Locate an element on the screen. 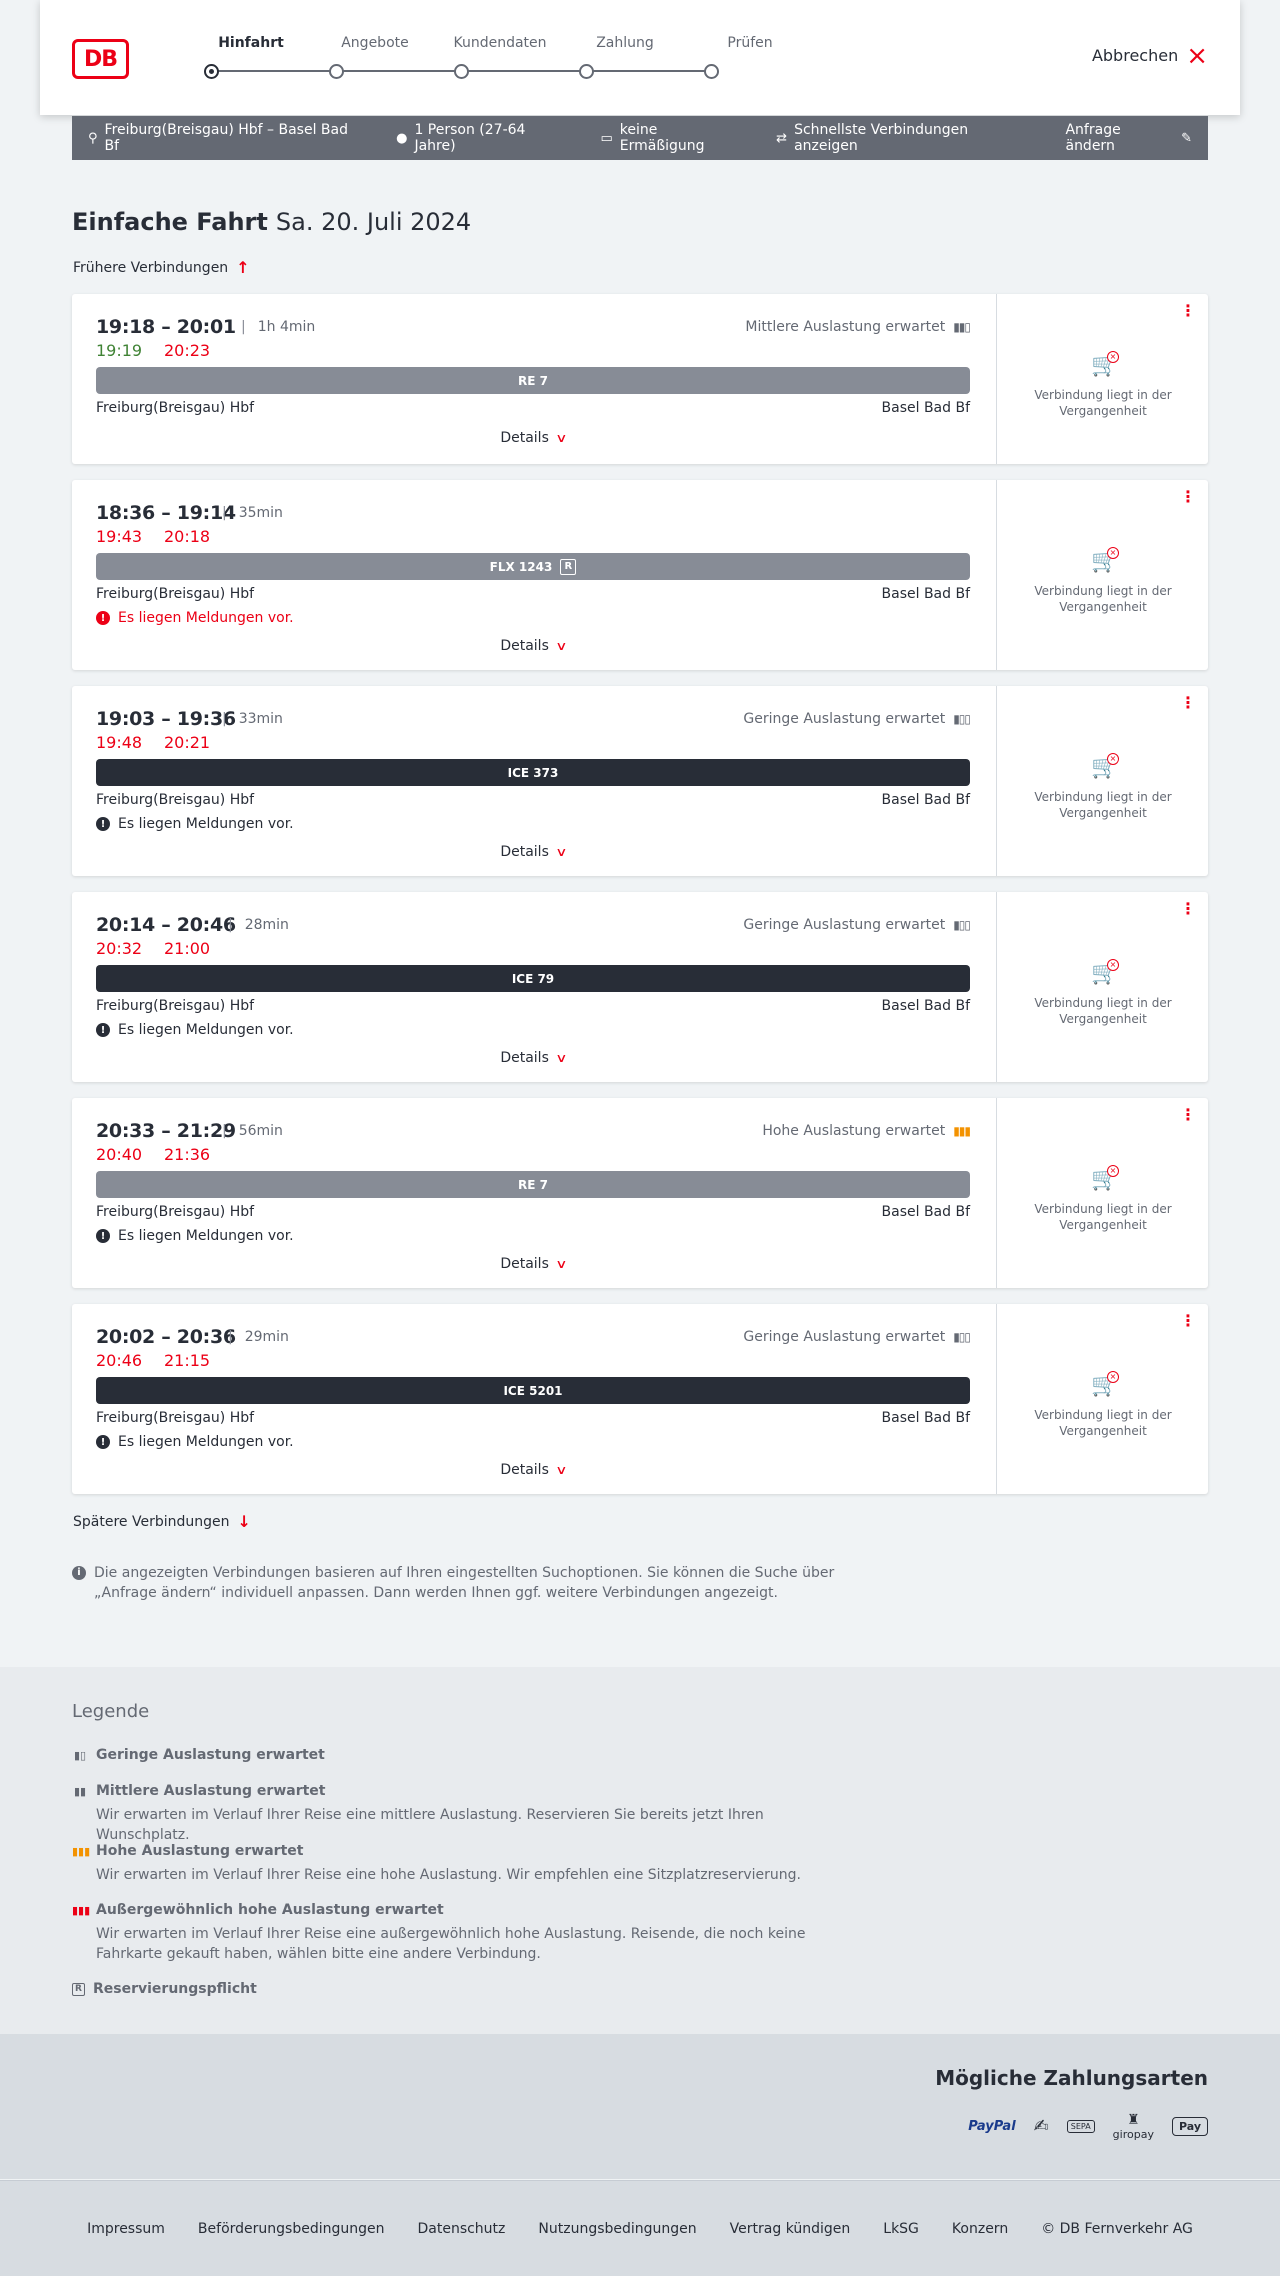  train-name: ICE 79 is located at coordinates (533, 978).